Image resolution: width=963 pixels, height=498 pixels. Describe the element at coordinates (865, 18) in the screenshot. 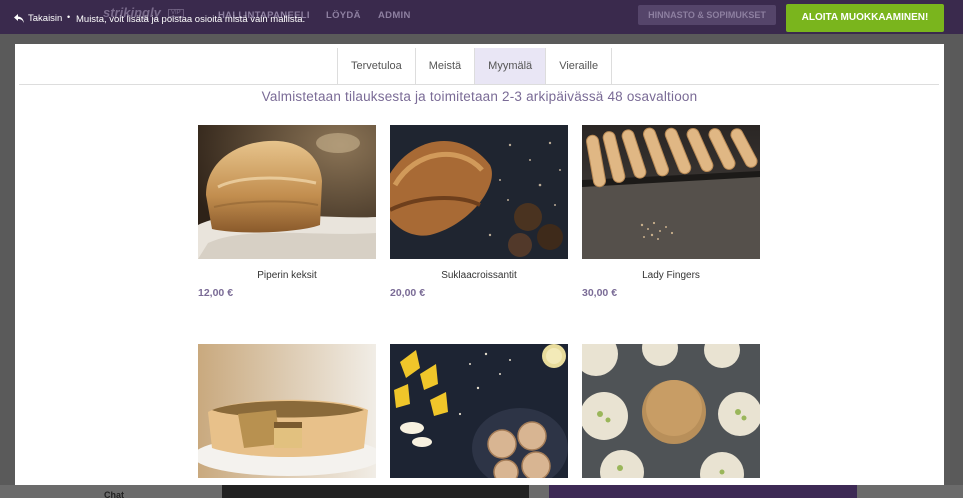

I see `start-editing-button: ALOITA MUOKKAAMINEN!` at that location.